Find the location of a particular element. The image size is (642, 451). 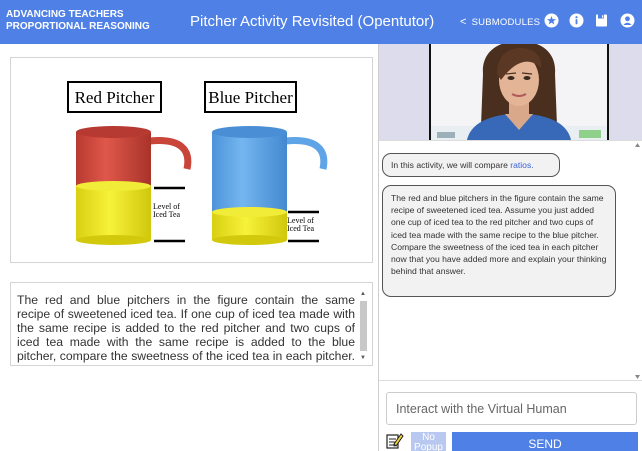

red-pitcher-label-box: Red Pitcher is located at coordinates (114, 97).